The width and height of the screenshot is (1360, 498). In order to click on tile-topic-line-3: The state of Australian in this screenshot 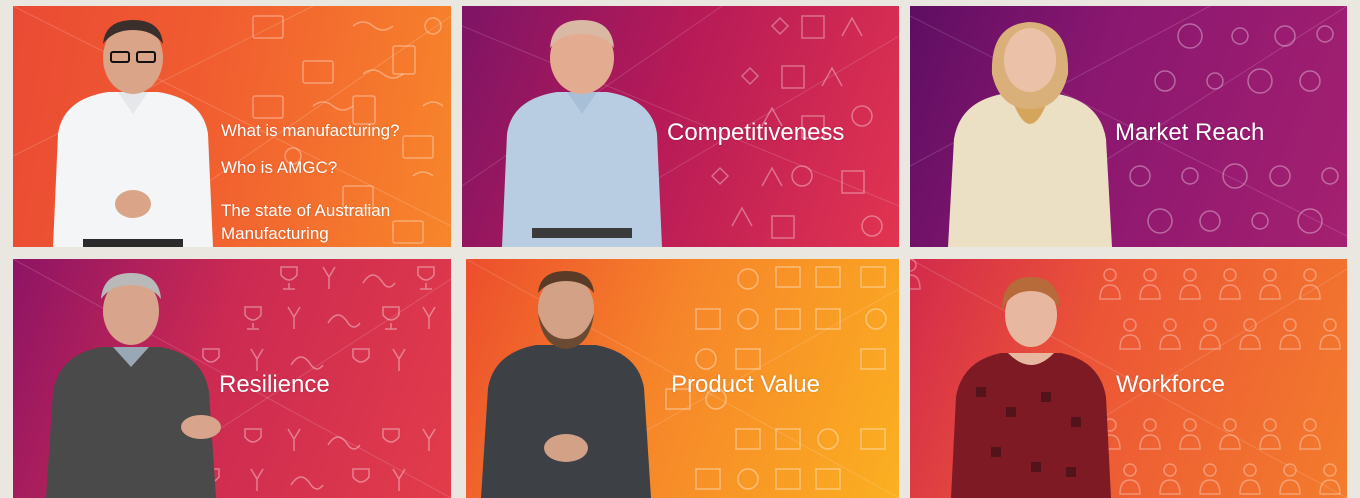, I will do `click(306, 210)`.